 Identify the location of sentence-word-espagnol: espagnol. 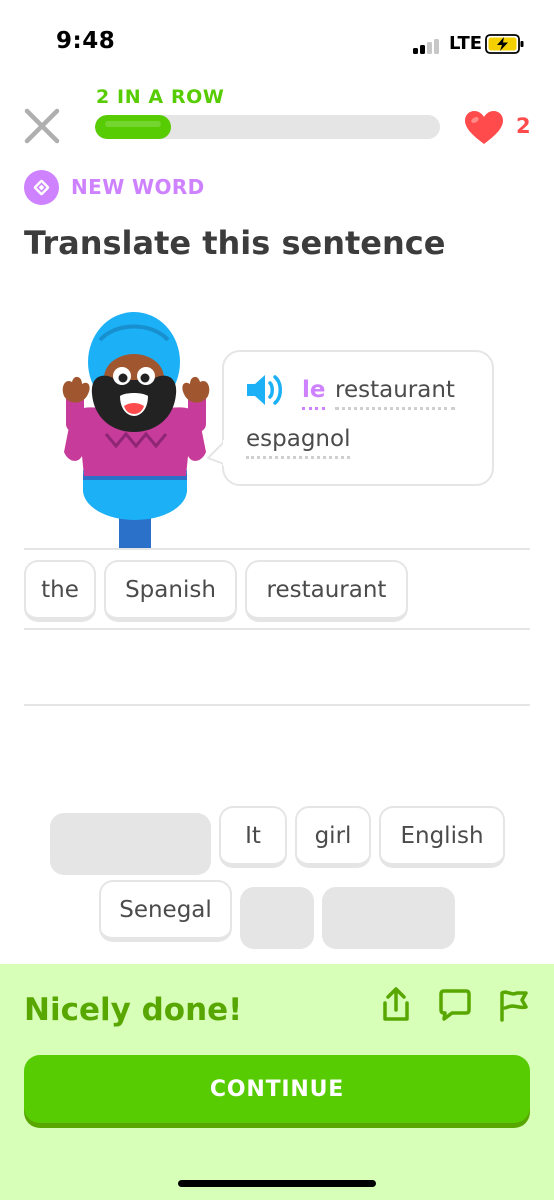
(298, 442).